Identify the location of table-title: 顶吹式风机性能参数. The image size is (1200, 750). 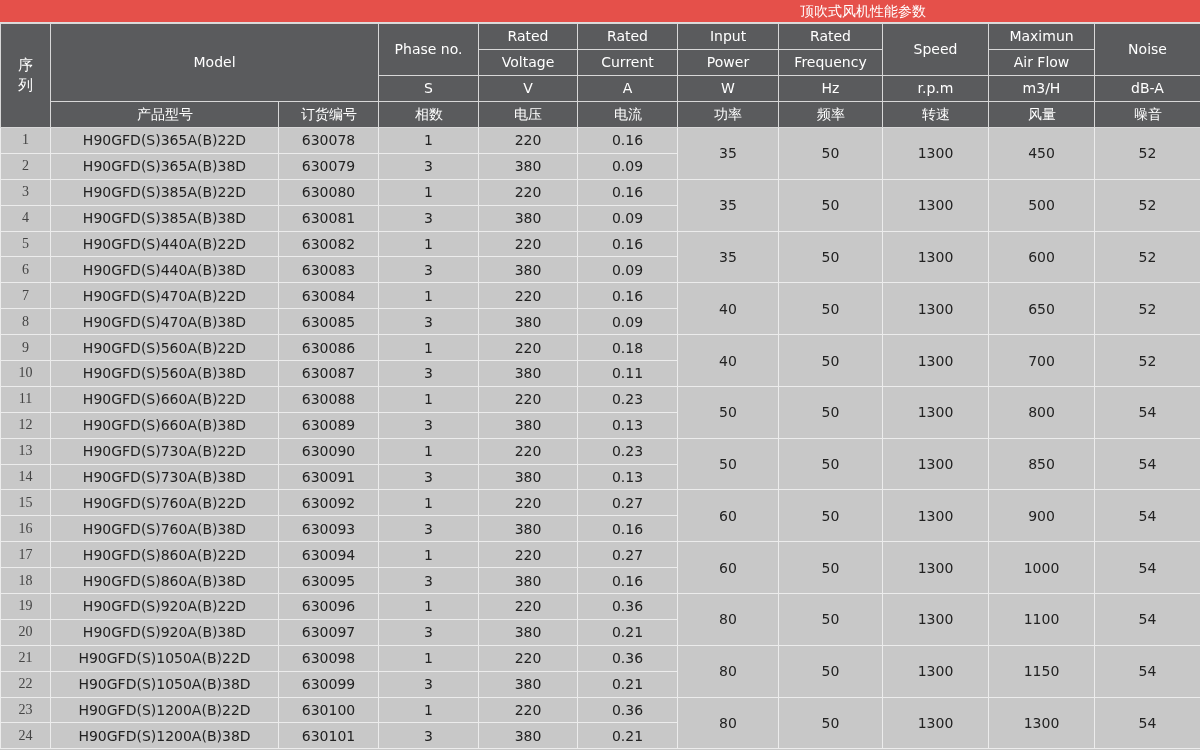
(863, 11).